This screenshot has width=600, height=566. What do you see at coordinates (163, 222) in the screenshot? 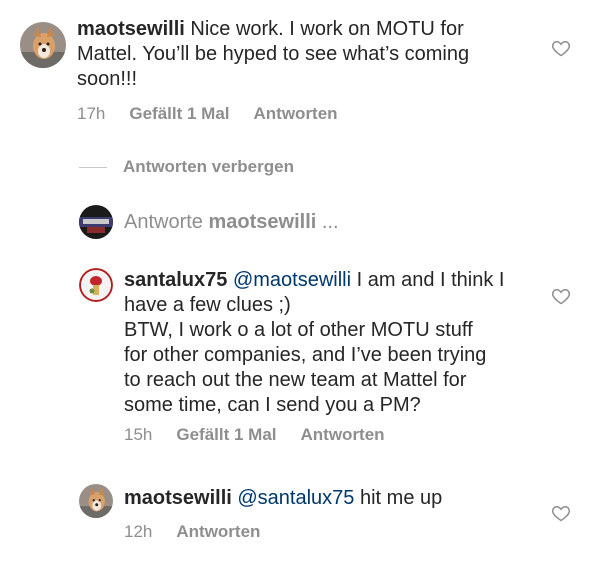
I see `reply-prefix: Antworte` at bounding box center [163, 222].